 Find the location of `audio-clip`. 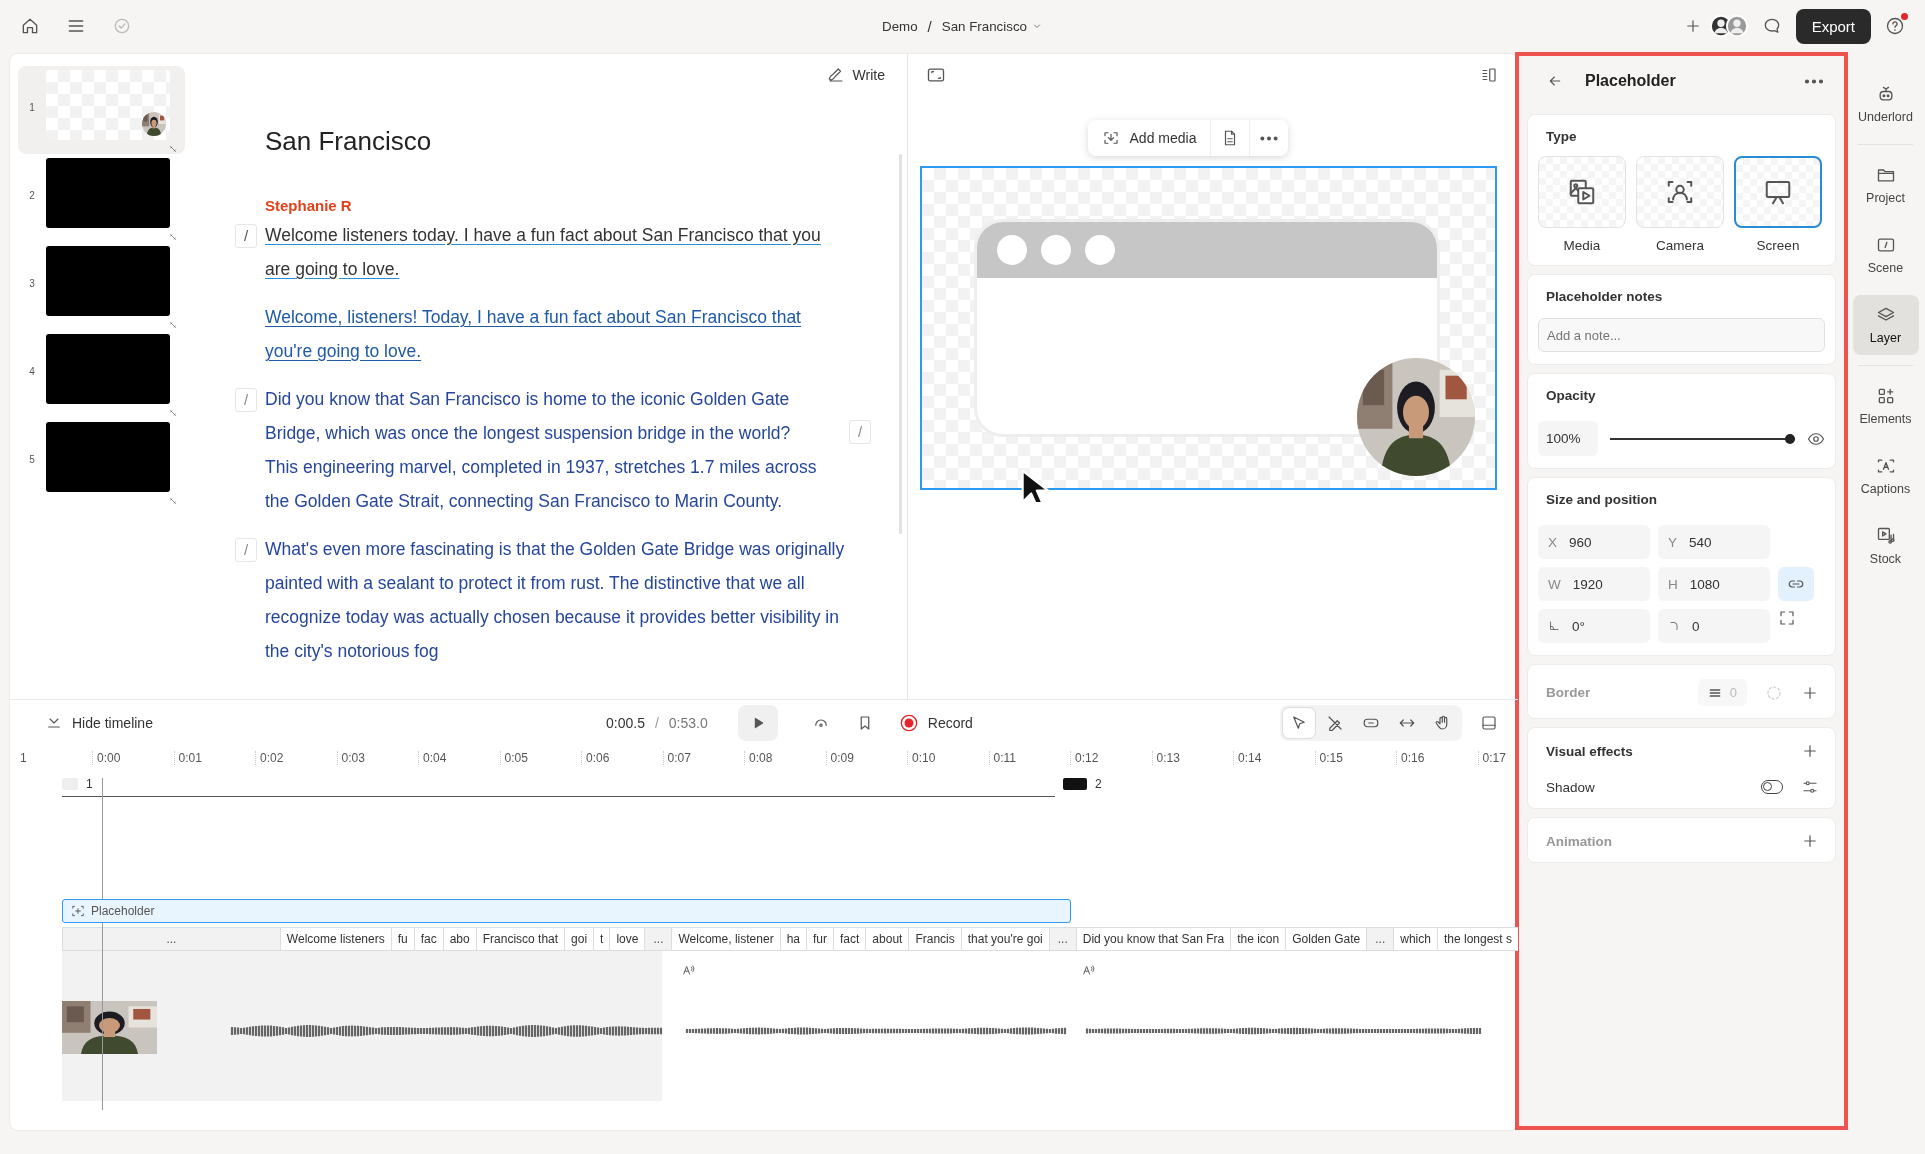

audio-clip is located at coordinates (362, 1026).